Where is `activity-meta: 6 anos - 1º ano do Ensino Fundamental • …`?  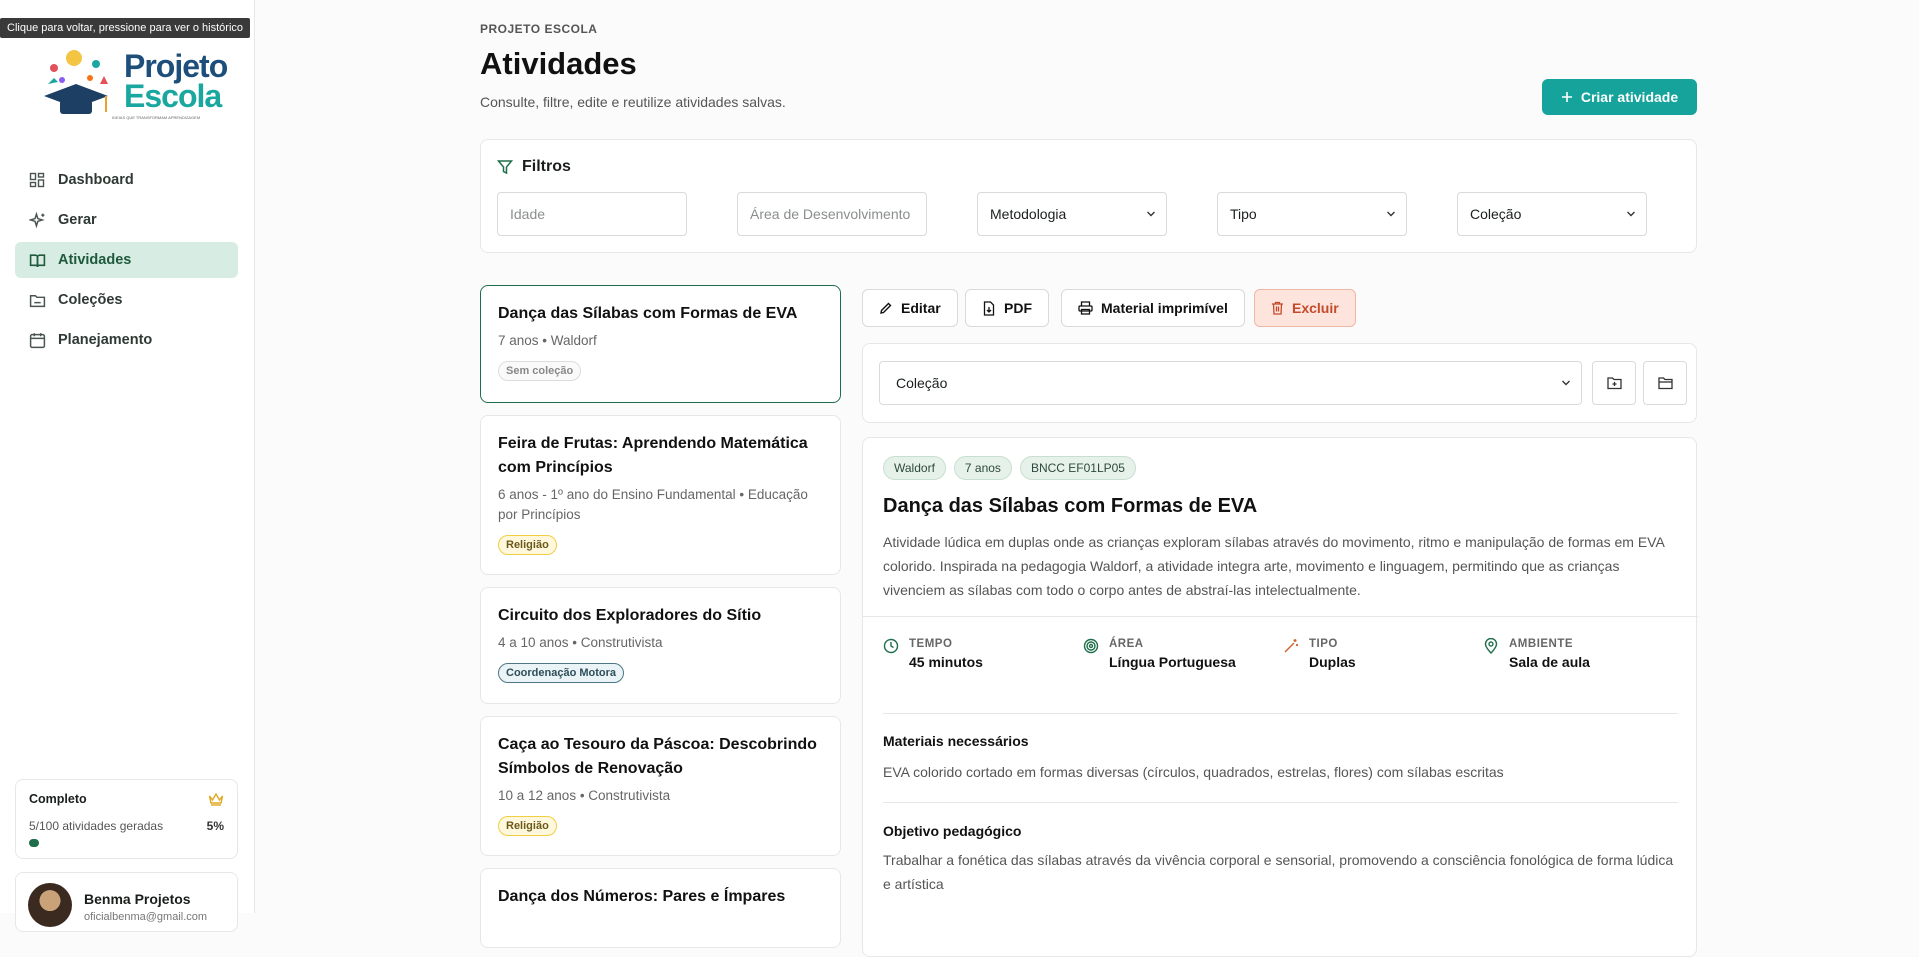 activity-meta: 6 anos - 1º ano do Ensino Fundamental • … is located at coordinates (653, 504).